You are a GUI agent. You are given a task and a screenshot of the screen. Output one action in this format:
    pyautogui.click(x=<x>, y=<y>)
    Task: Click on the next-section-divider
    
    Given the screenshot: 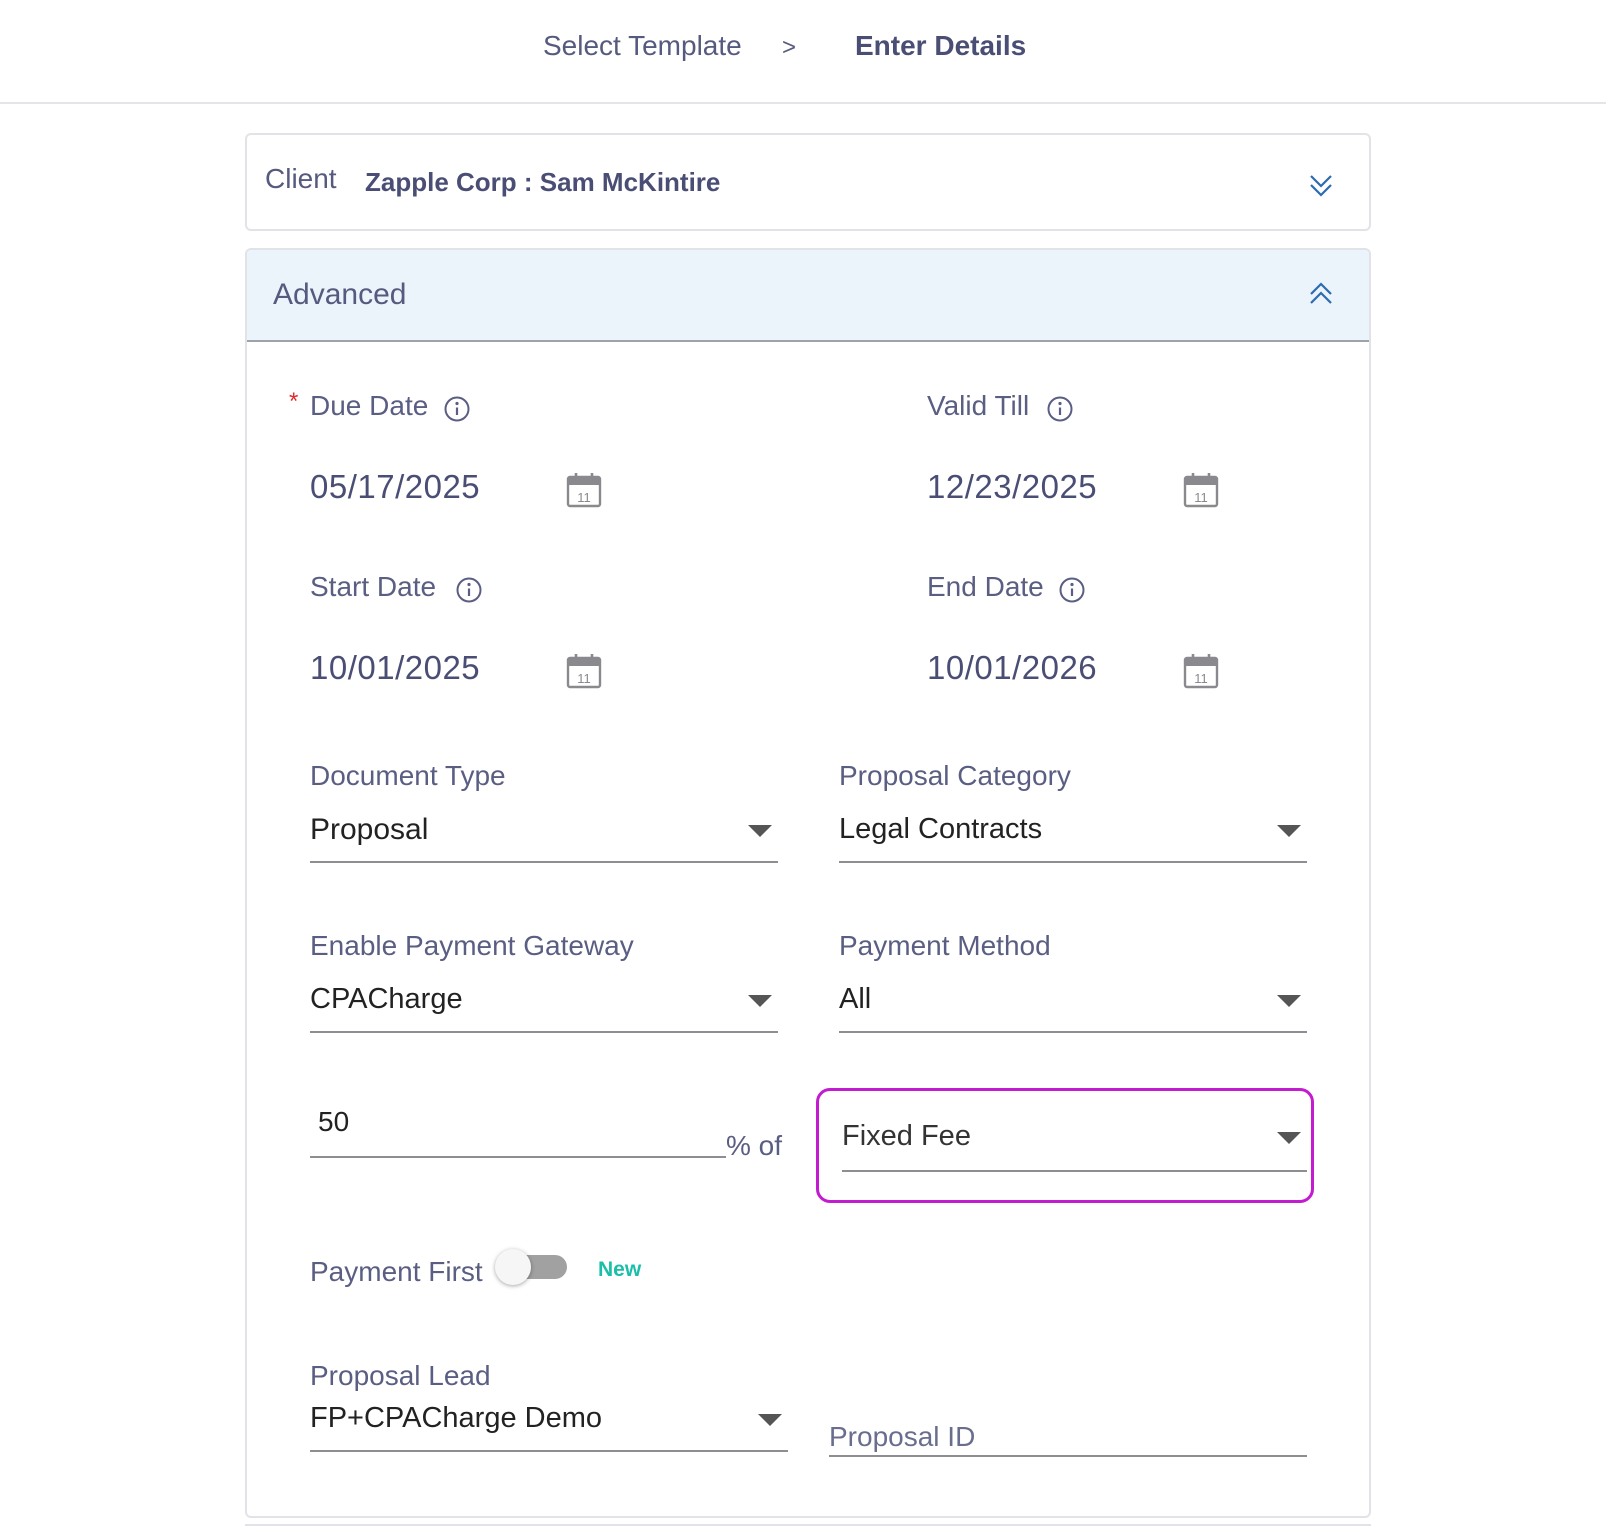 What is the action you would take?
    pyautogui.click(x=808, y=1525)
    